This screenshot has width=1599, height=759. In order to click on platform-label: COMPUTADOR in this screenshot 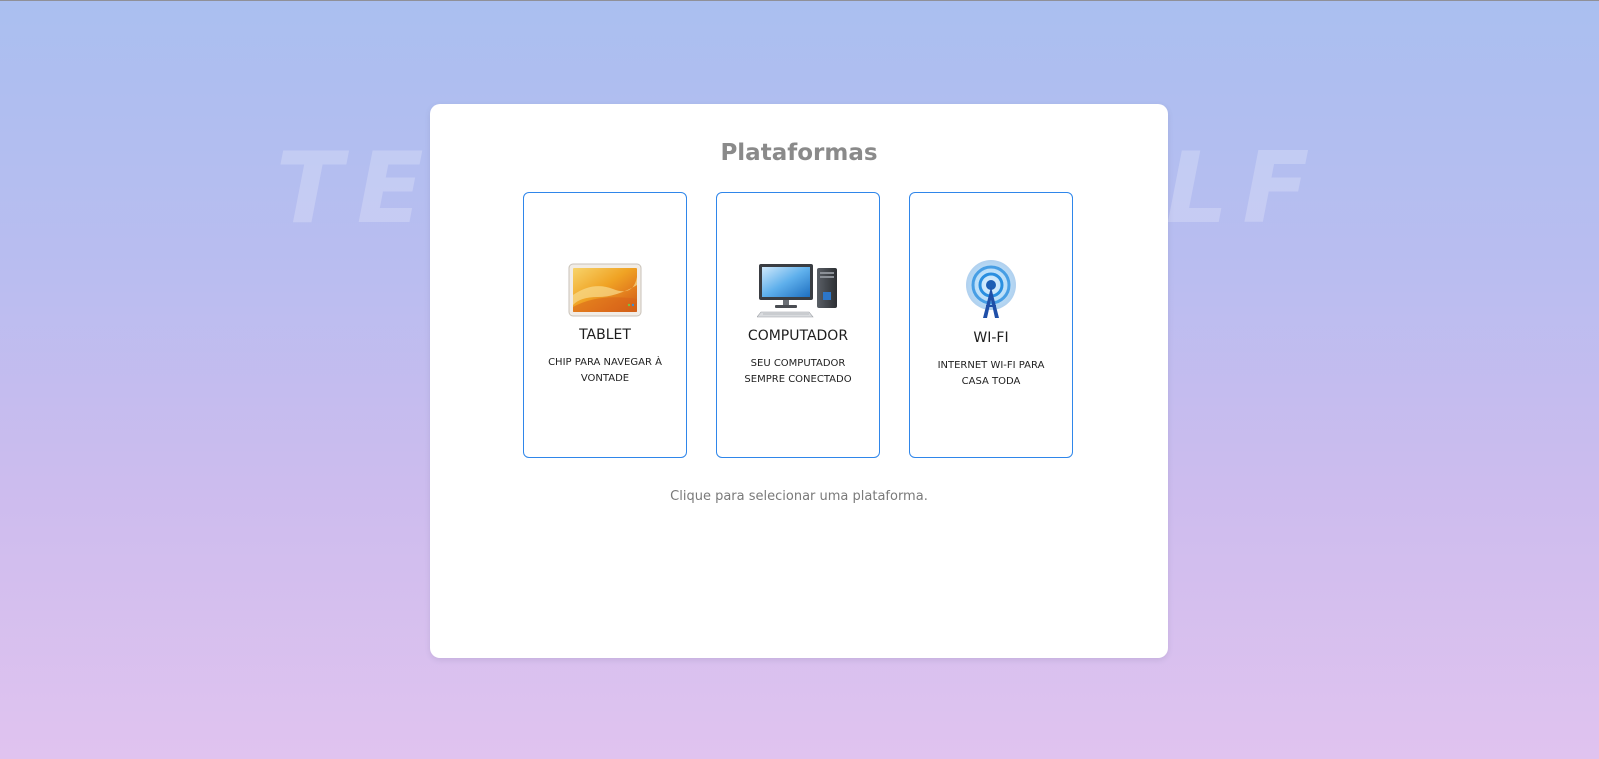, I will do `click(798, 336)`.